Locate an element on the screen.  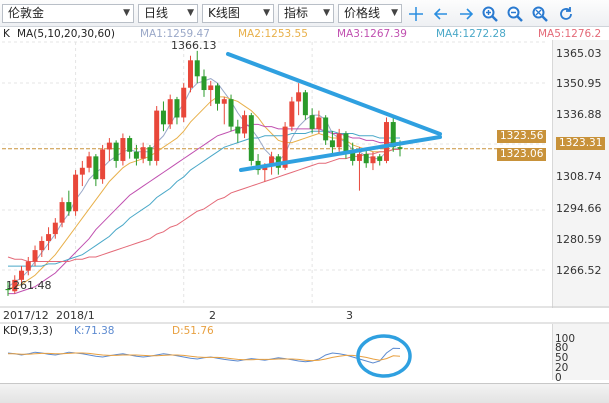
x-label: 2017/12 is located at coordinates (26, 315).